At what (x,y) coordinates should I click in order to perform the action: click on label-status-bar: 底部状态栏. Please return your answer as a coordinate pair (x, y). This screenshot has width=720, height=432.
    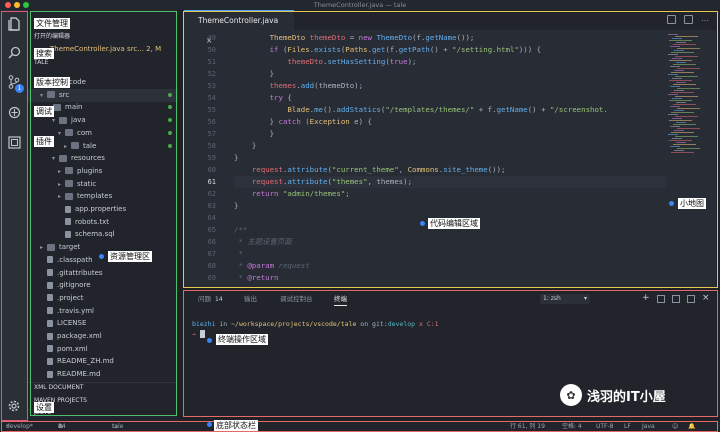
    Looking at the image, I should click on (236, 425).